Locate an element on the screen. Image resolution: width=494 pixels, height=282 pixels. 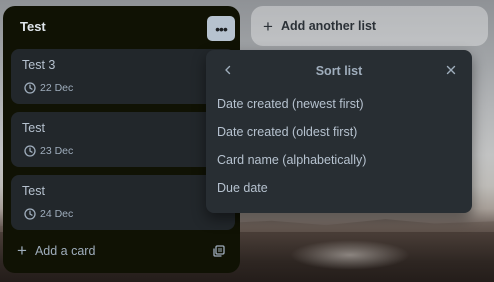
ellipsis-icon: ••• is located at coordinates (221, 28).